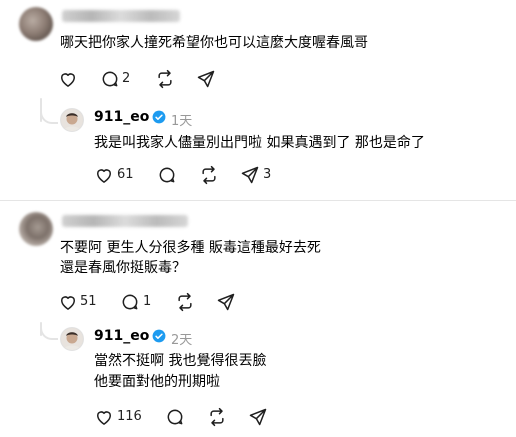 This screenshot has width=516, height=437. I want to click on comment-text-line1: 不要阿 更生人分很多種 販毒這種最好去死, so click(190, 248).